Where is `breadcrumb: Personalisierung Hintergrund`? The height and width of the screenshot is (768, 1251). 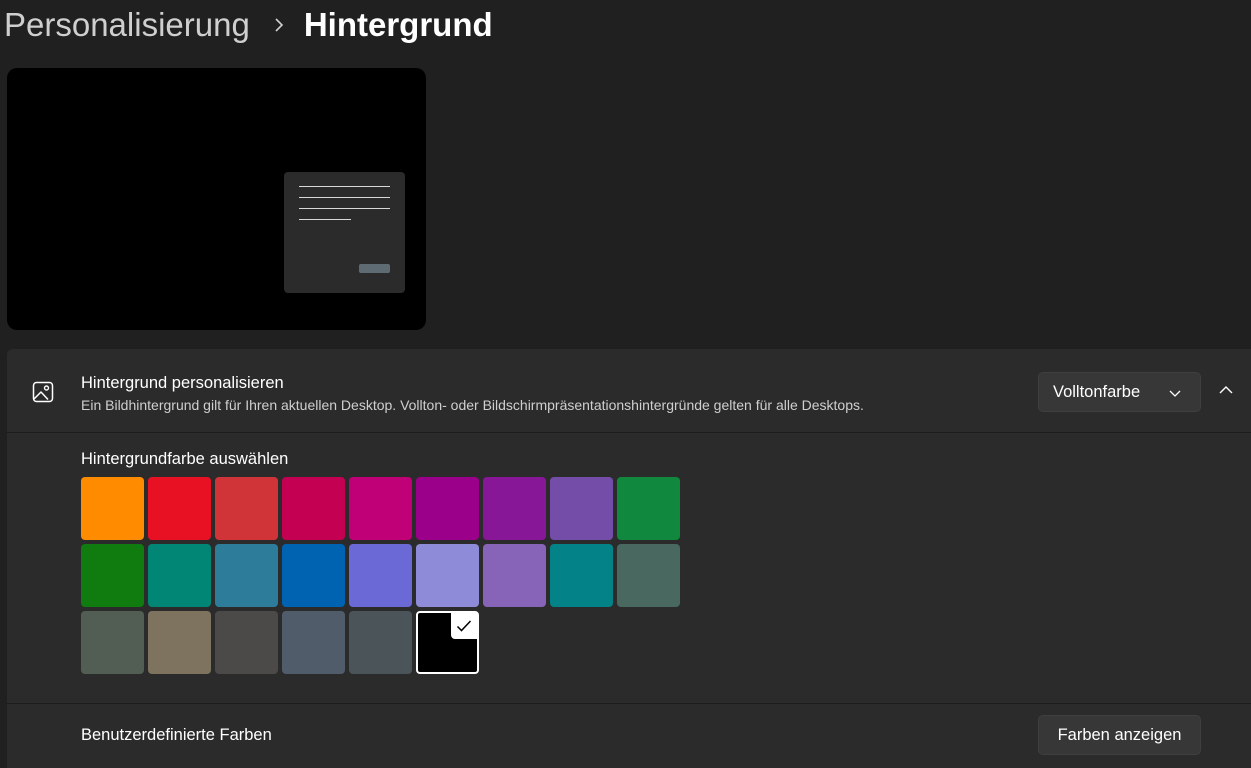 breadcrumb: Personalisierung Hintergrund is located at coordinates (248, 25).